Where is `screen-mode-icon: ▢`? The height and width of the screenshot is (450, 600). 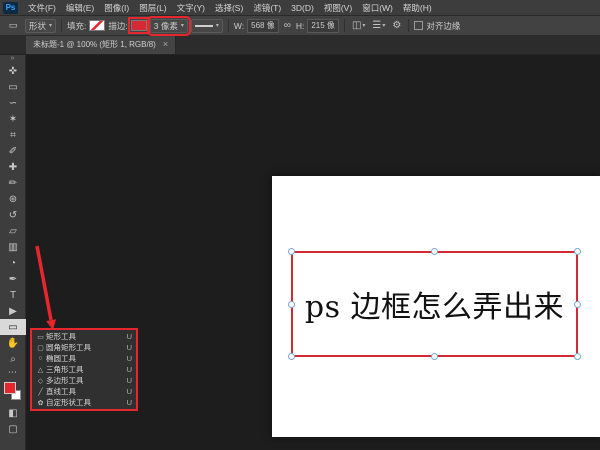 screen-mode-icon: ▢ is located at coordinates (13, 429).